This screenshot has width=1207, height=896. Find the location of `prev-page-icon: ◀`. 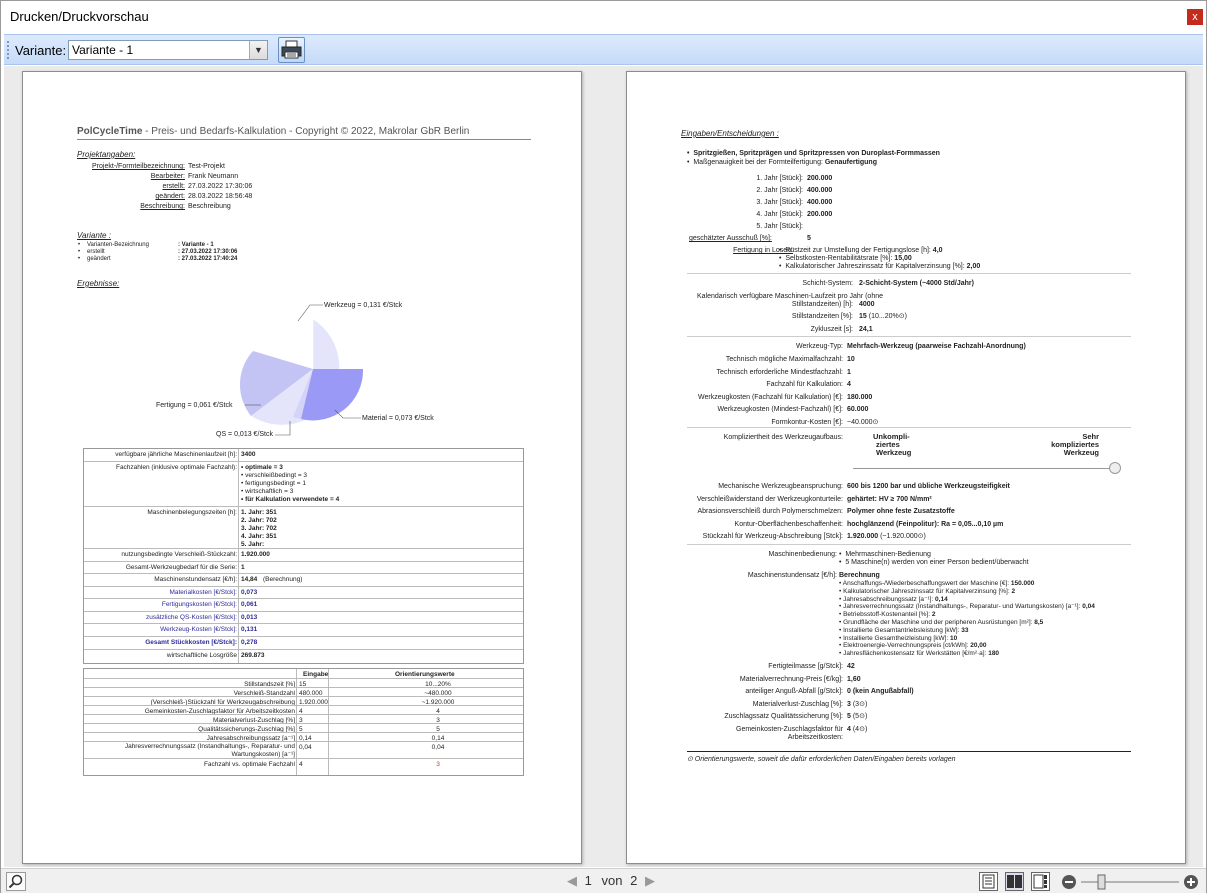

prev-page-icon: ◀ is located at coordinates (572, 880).